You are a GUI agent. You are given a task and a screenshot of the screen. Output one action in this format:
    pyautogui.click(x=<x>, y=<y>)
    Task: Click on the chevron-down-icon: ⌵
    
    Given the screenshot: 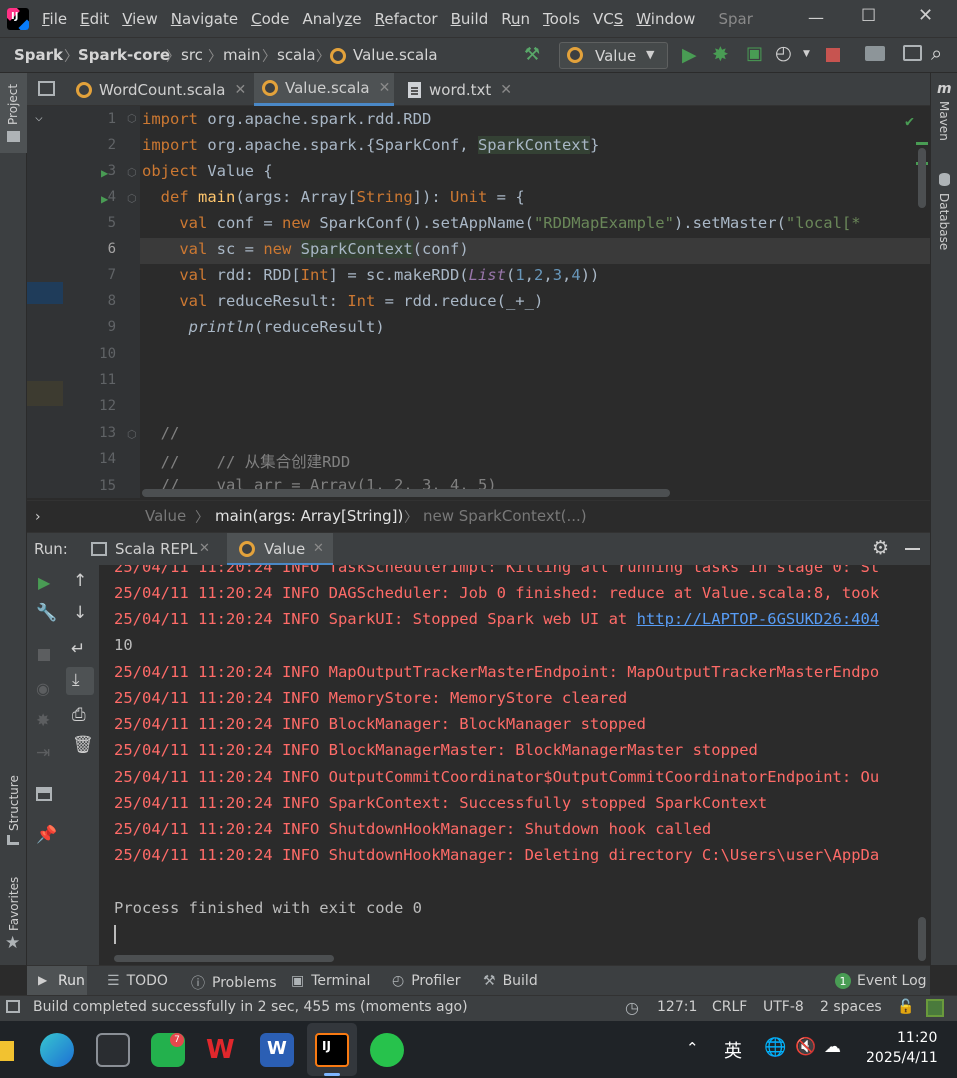 What is the action you would take?
    pyautogui.click(x=39, y=117)
    